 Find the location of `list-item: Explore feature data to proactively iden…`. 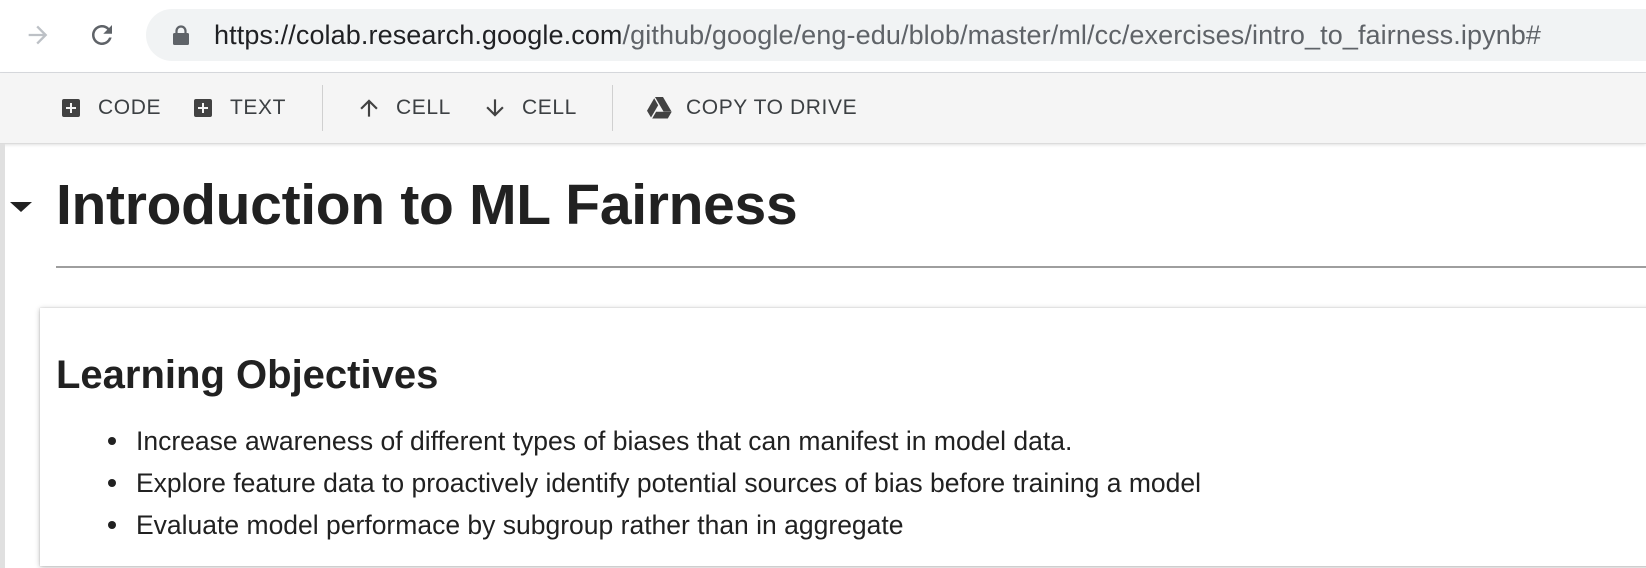

list-item: Explore feature data to proactively iden… is located at coordinates (655, 483).